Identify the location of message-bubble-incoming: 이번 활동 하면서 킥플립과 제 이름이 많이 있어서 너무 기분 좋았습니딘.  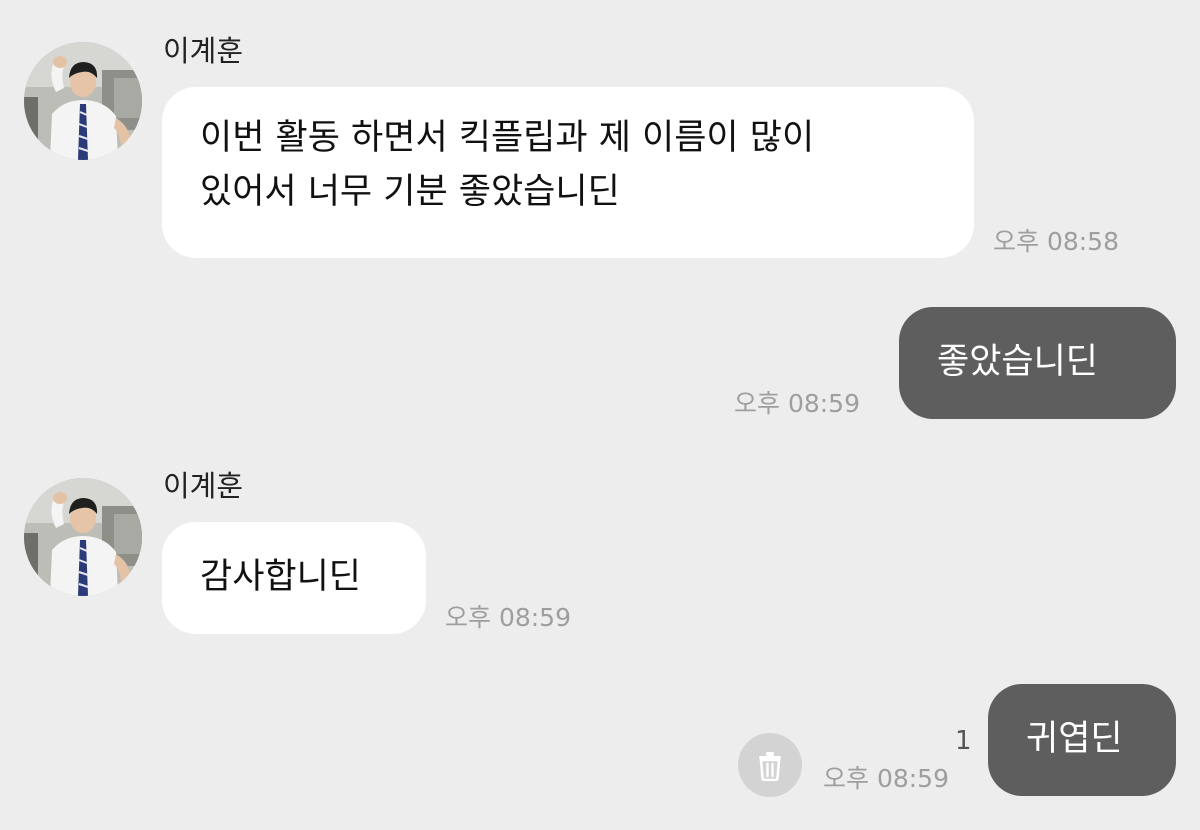
(568, 172).